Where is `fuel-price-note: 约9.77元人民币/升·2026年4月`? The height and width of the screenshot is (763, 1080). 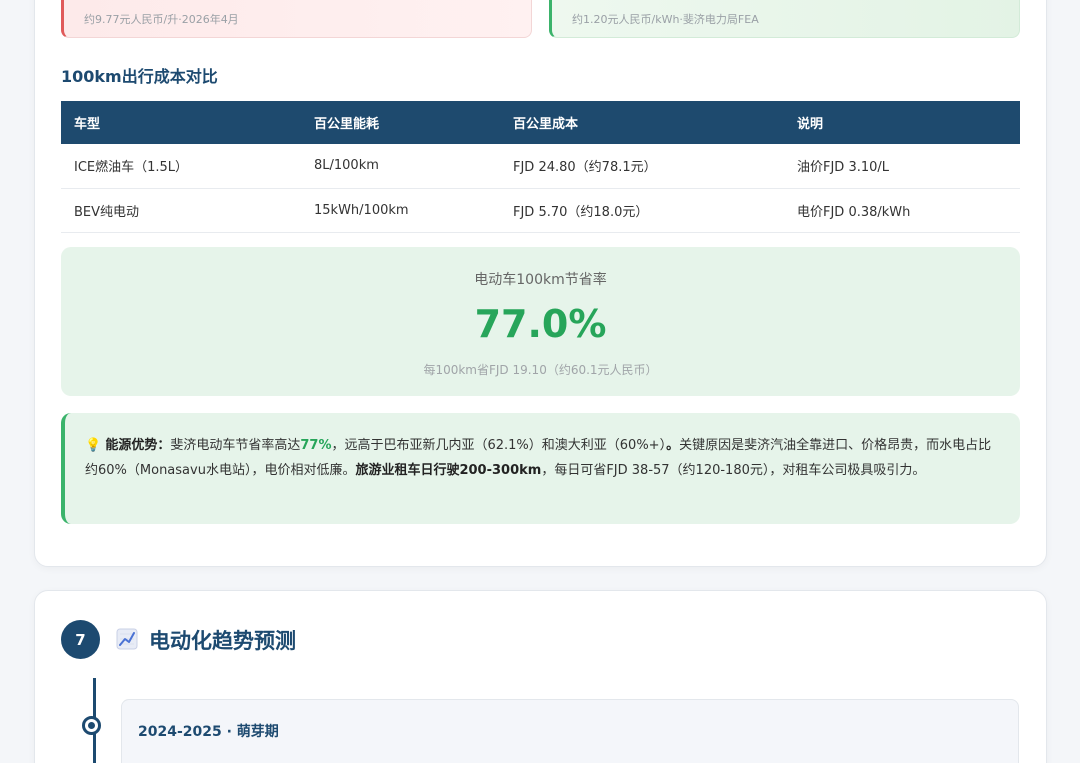 fuel-price-note: 约9.77元人民币/升·2026年4月 is located at coordinates (161, 19).